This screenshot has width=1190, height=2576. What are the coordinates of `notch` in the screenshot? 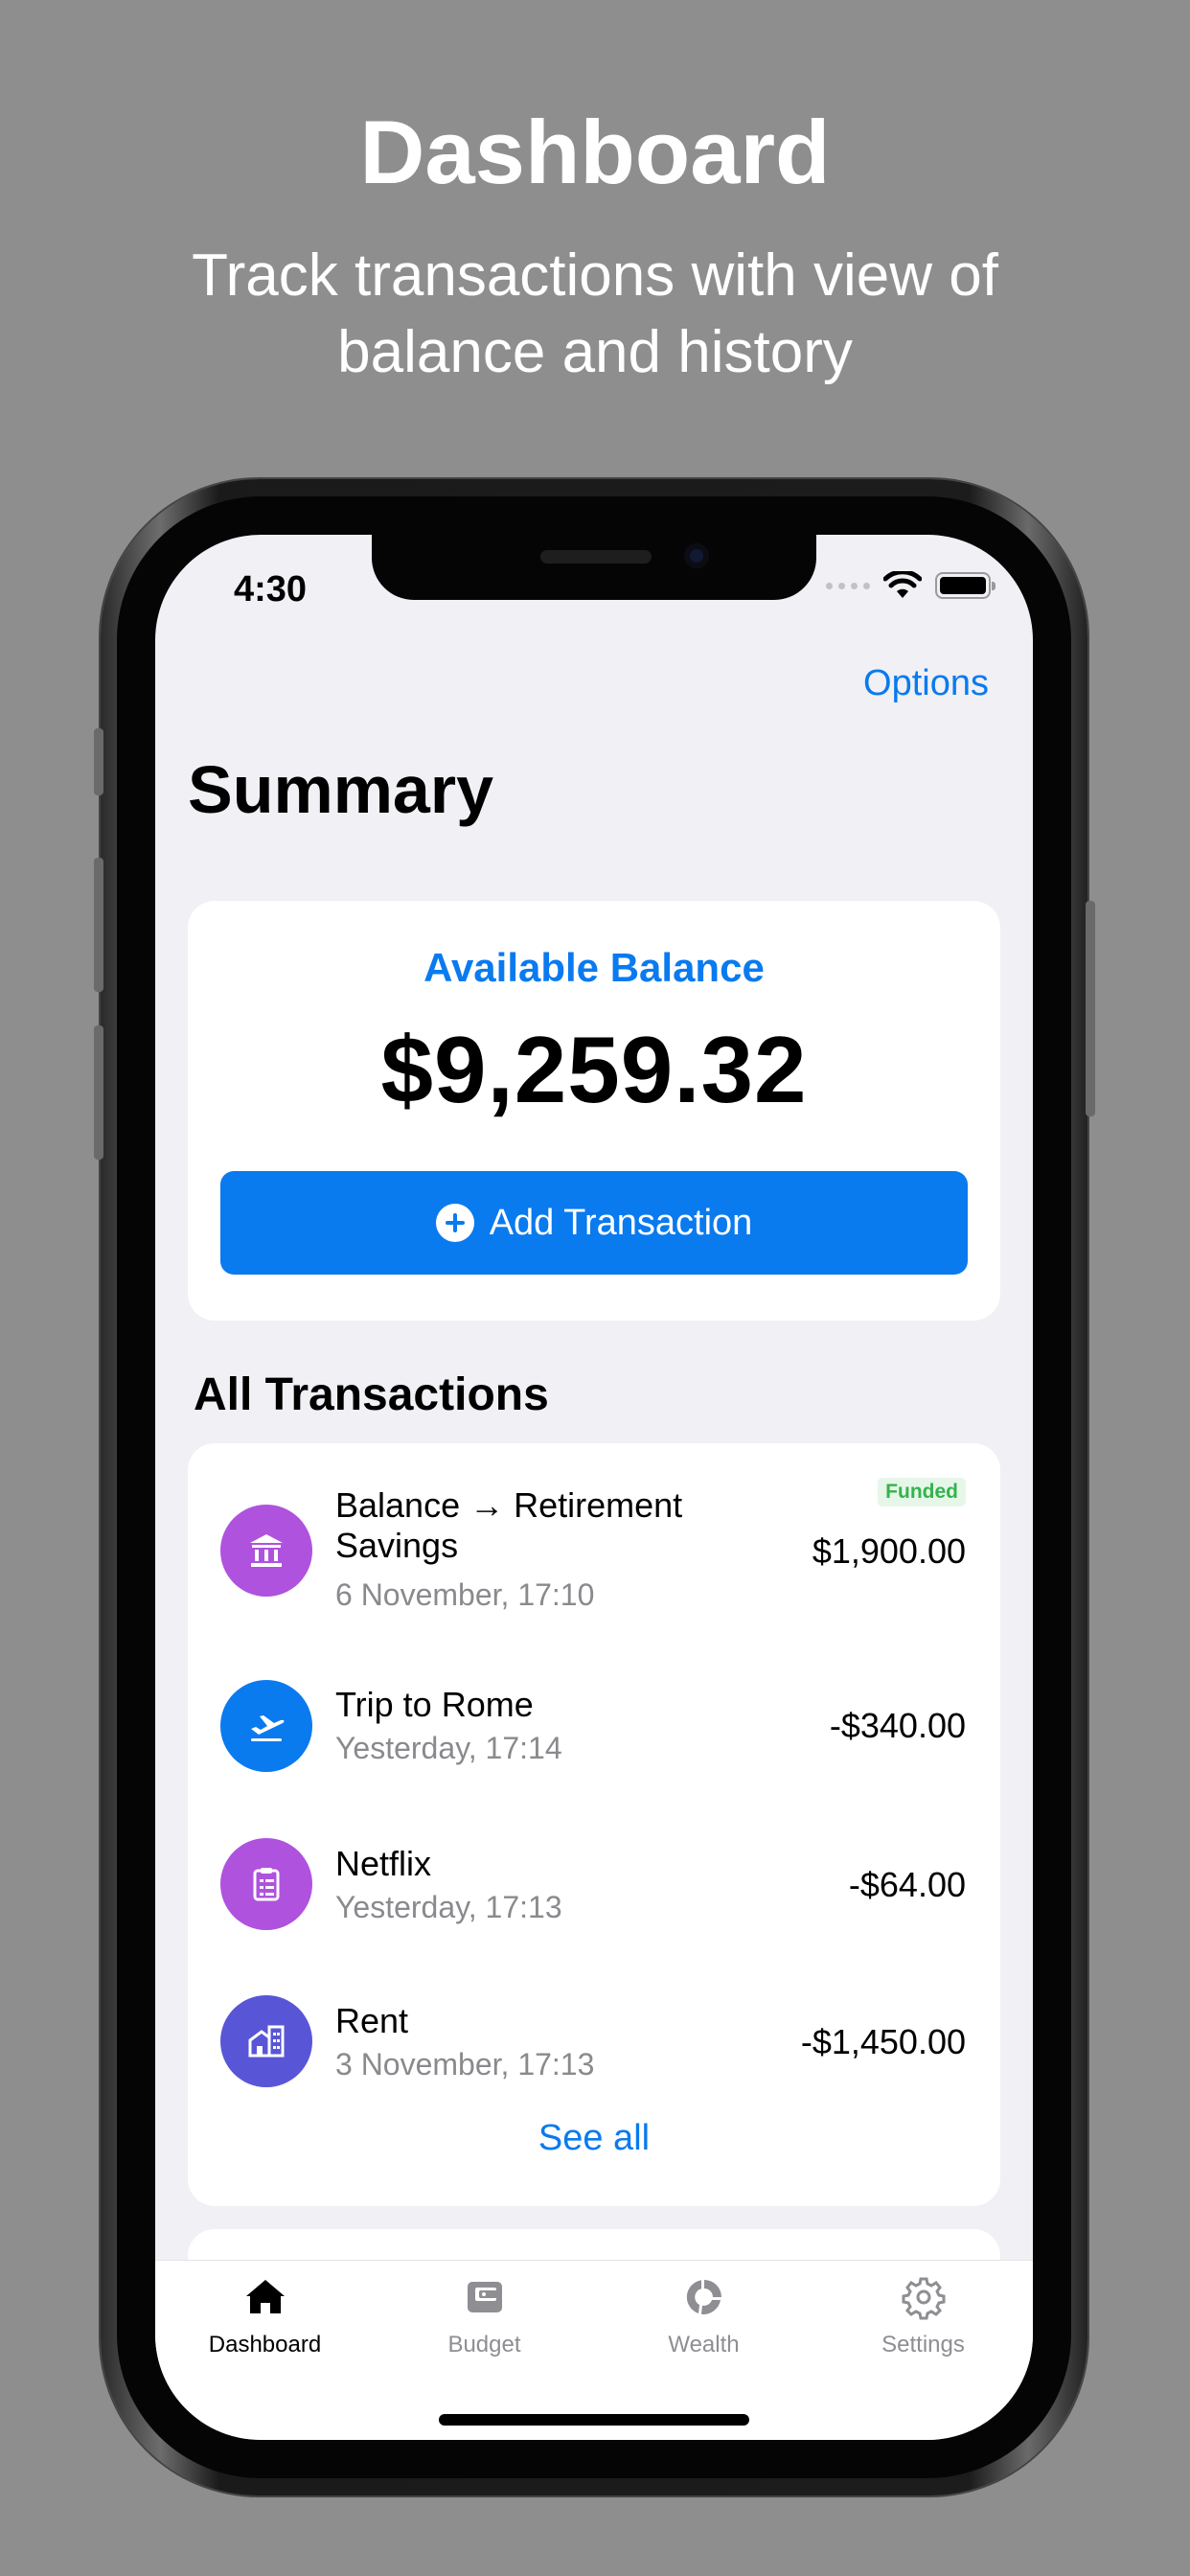 It's located at (594, 567).